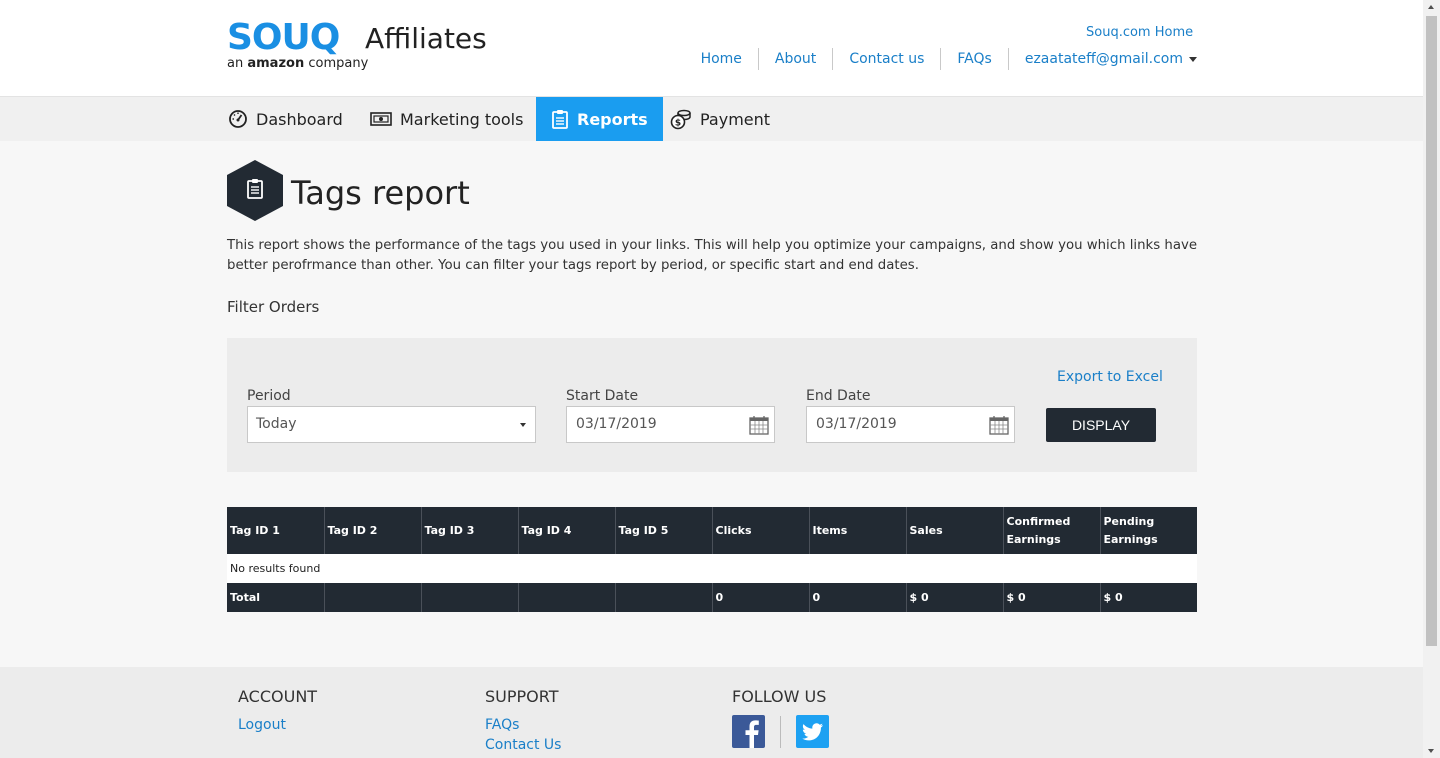  Describe the element at coordinates (523, 725) in the screenshot. I see `footer-faqs-link: FAQs` at that location.